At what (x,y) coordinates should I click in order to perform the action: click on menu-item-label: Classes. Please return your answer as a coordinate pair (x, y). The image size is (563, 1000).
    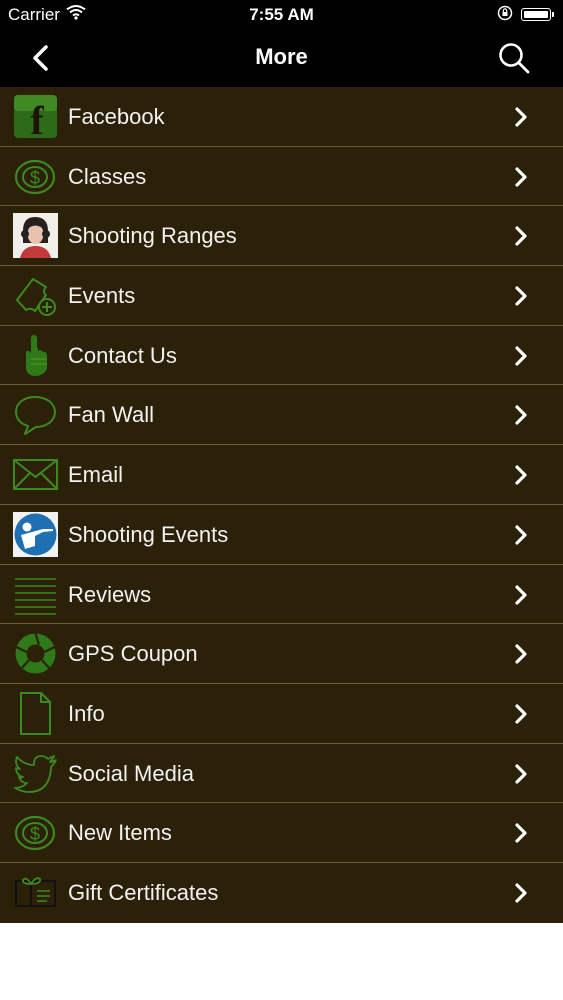
    Looking at the image, I should click on (107, 176).